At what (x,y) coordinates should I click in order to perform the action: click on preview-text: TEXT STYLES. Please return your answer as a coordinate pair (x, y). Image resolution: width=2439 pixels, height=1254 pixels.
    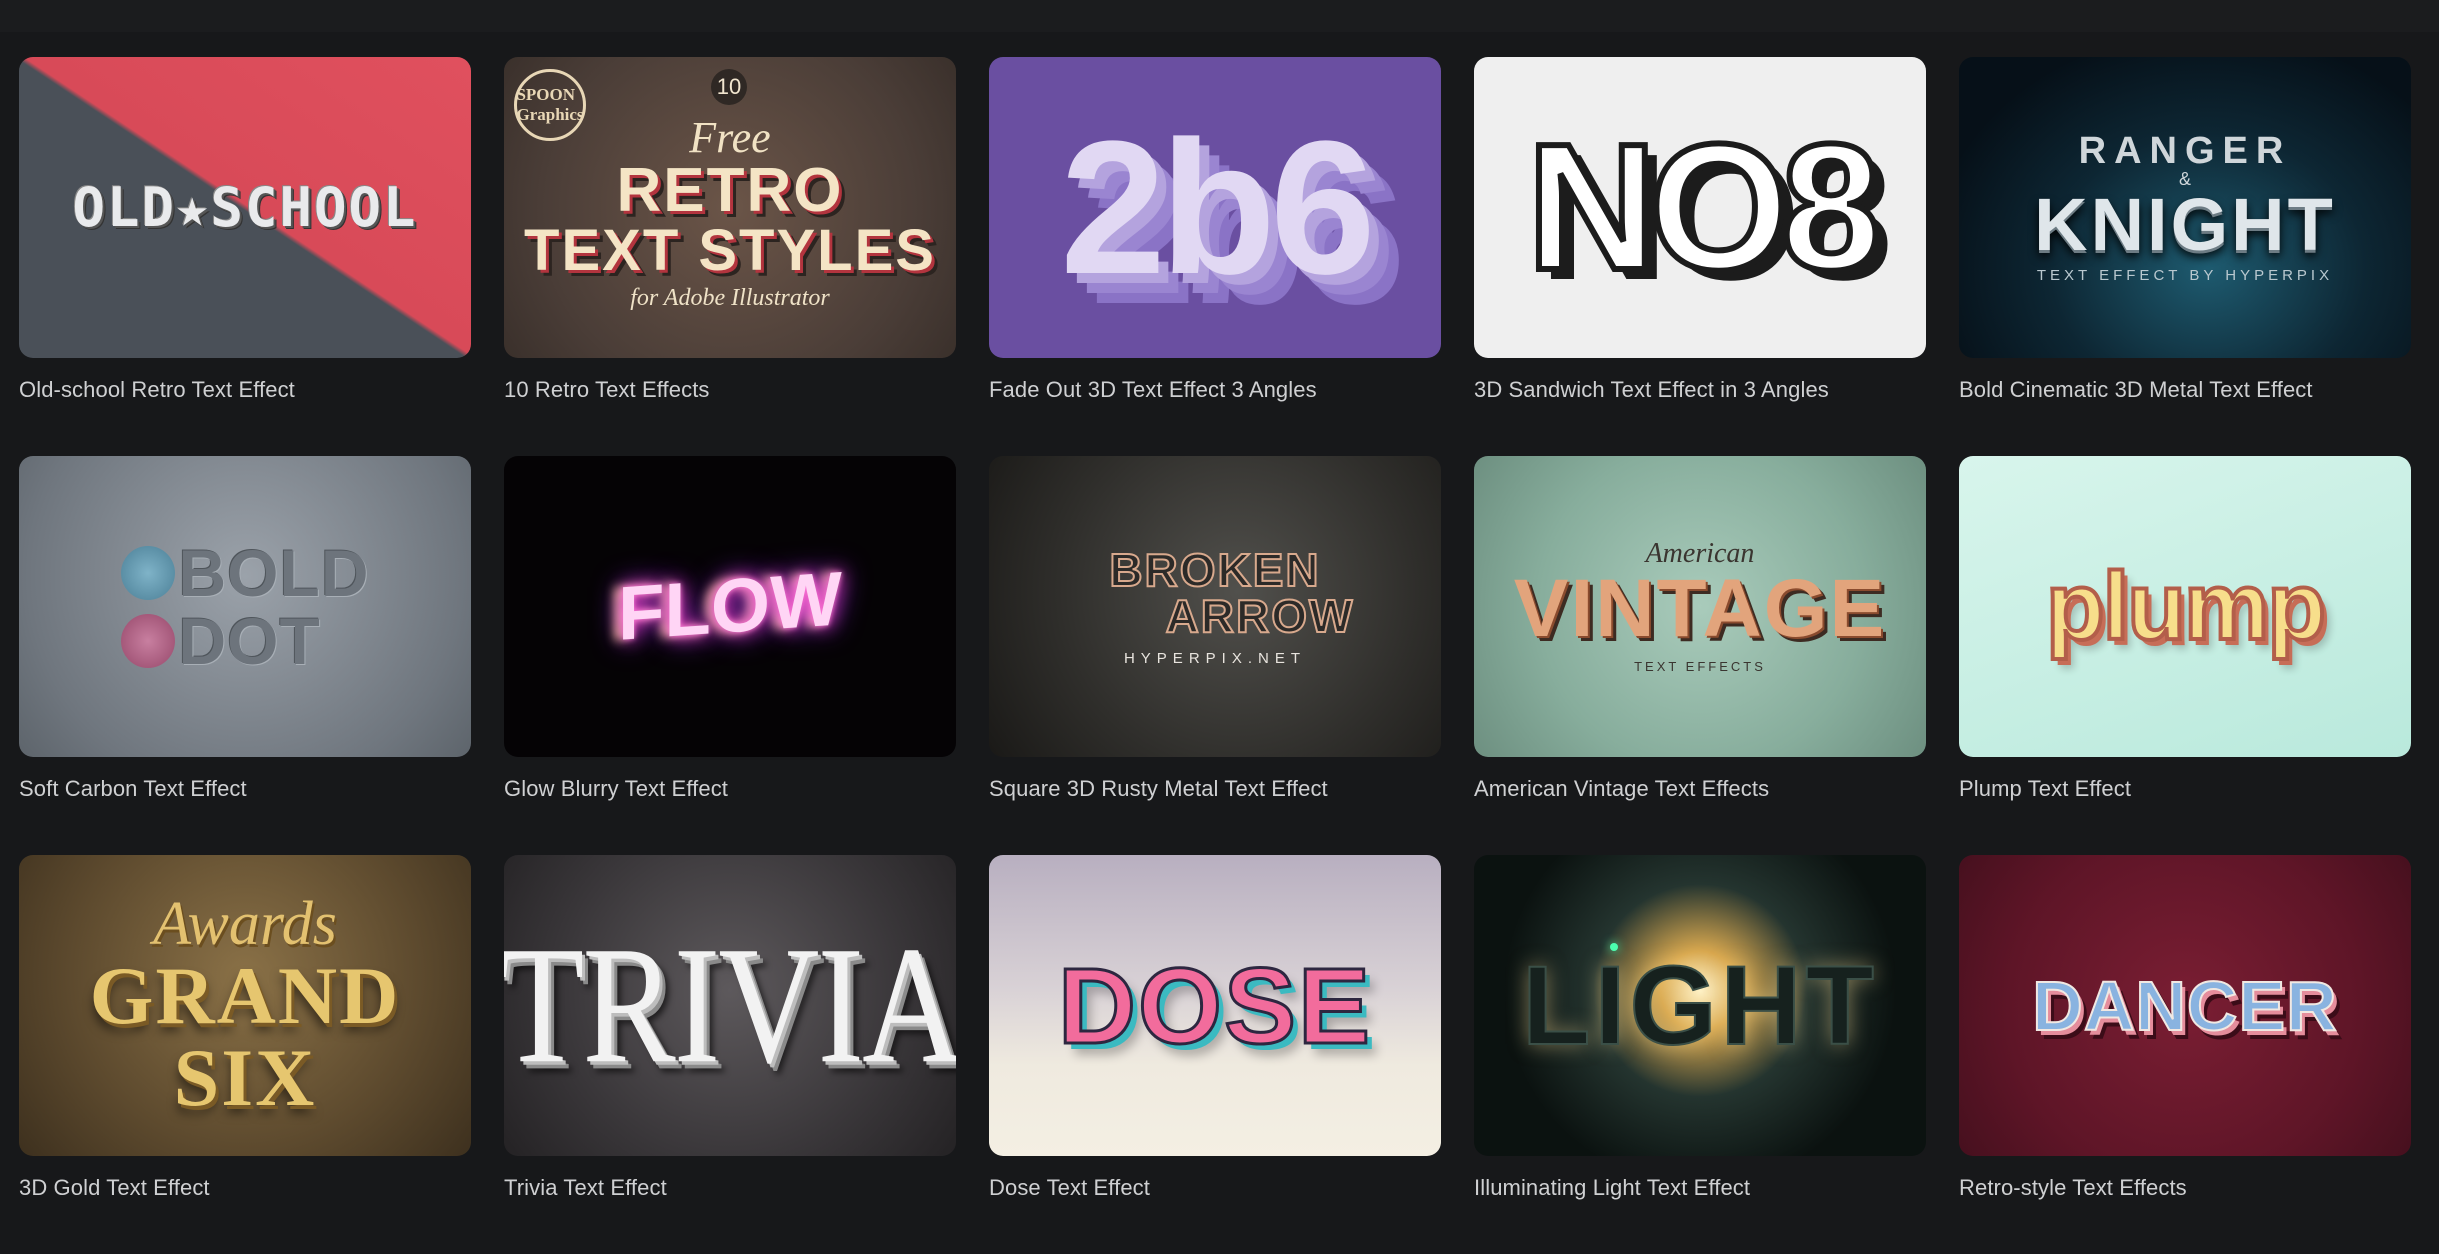
    Looking at the image, I should click on (730, 250).